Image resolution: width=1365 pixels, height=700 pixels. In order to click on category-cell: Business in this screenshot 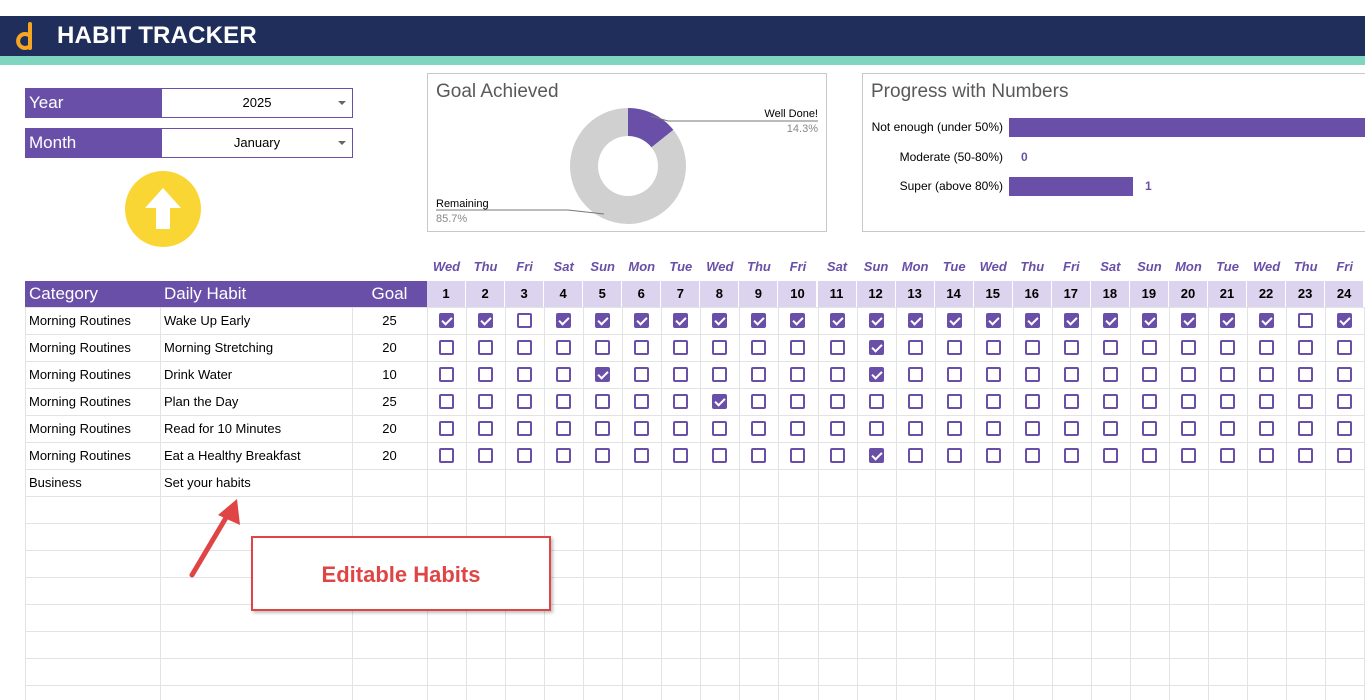, I will do `click(92, 482)`.